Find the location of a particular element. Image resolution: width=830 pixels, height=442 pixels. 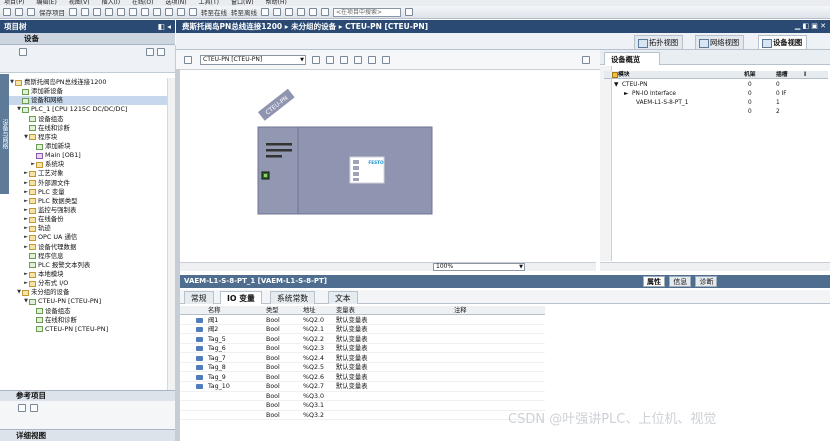

device-properties-icon is located at coordinates (316, 60).